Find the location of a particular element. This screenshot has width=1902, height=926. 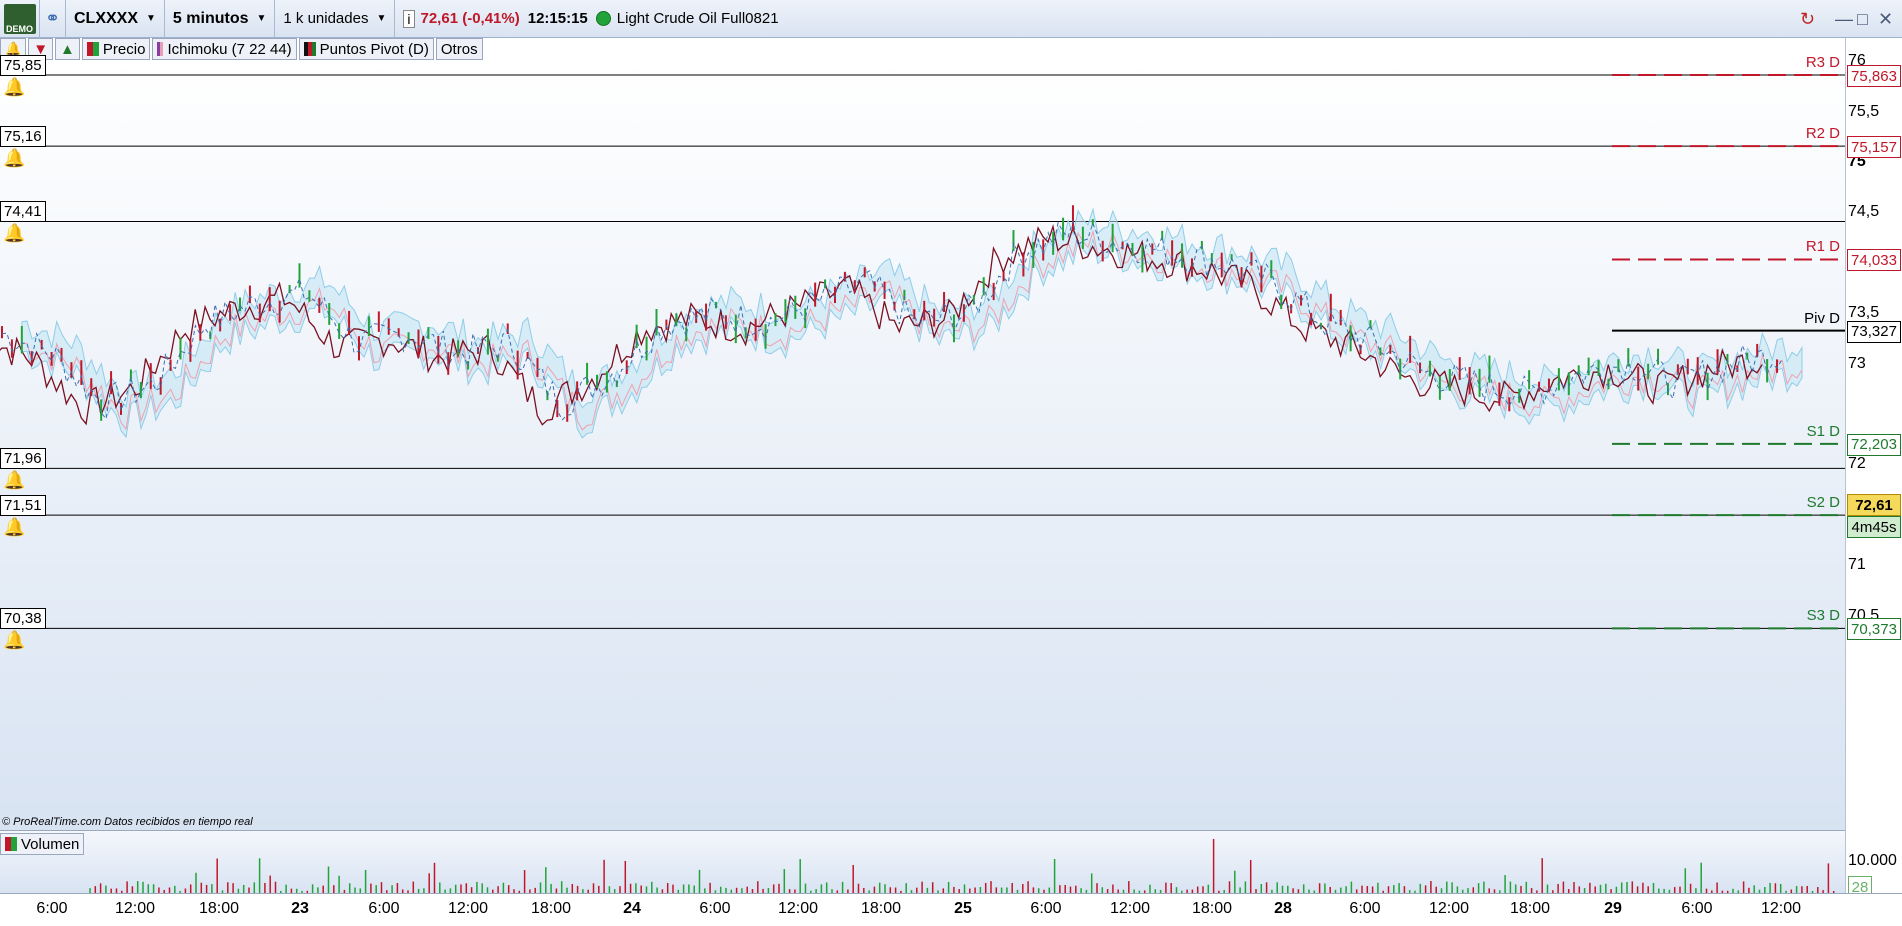

alert-line-label: 71,51 is located at coordinates (23, 506).